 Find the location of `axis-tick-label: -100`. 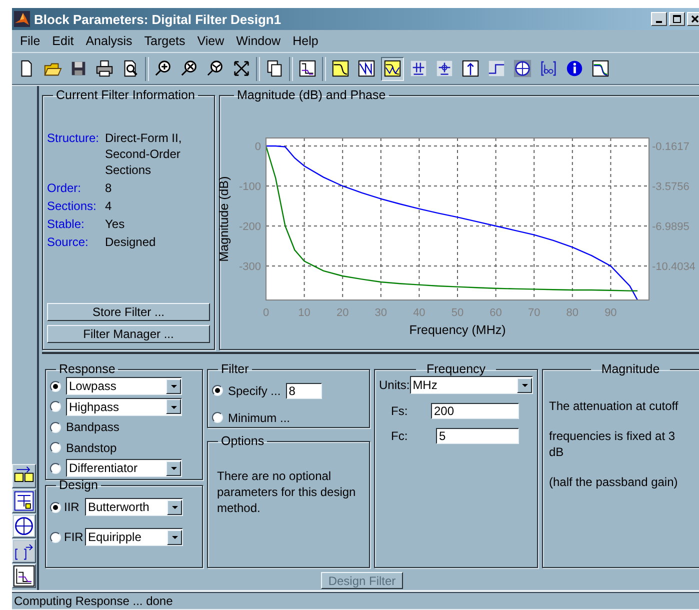

axis-tick-label: -100 is located at coordinates (249, 187).